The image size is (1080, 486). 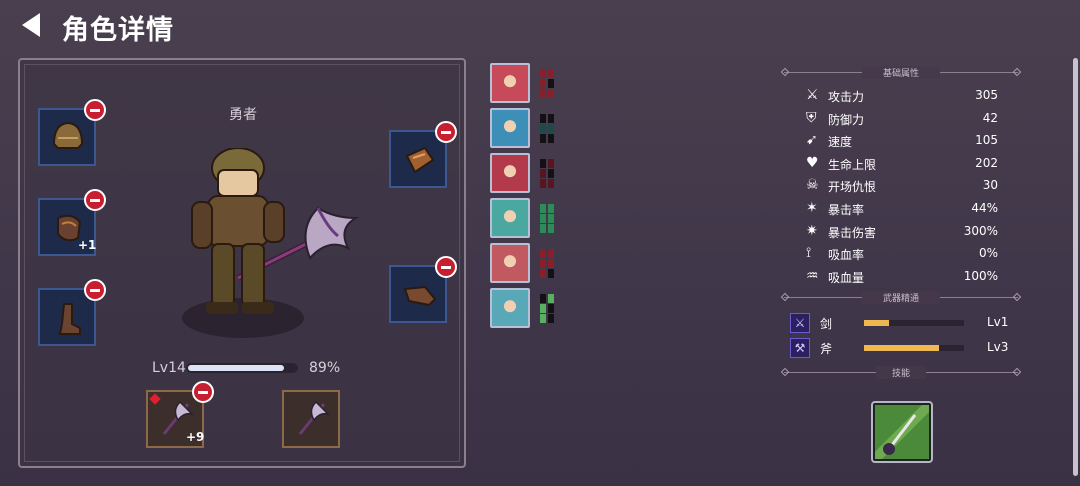 I want to click on sword-skill-icon, so click(x=902, y=432).